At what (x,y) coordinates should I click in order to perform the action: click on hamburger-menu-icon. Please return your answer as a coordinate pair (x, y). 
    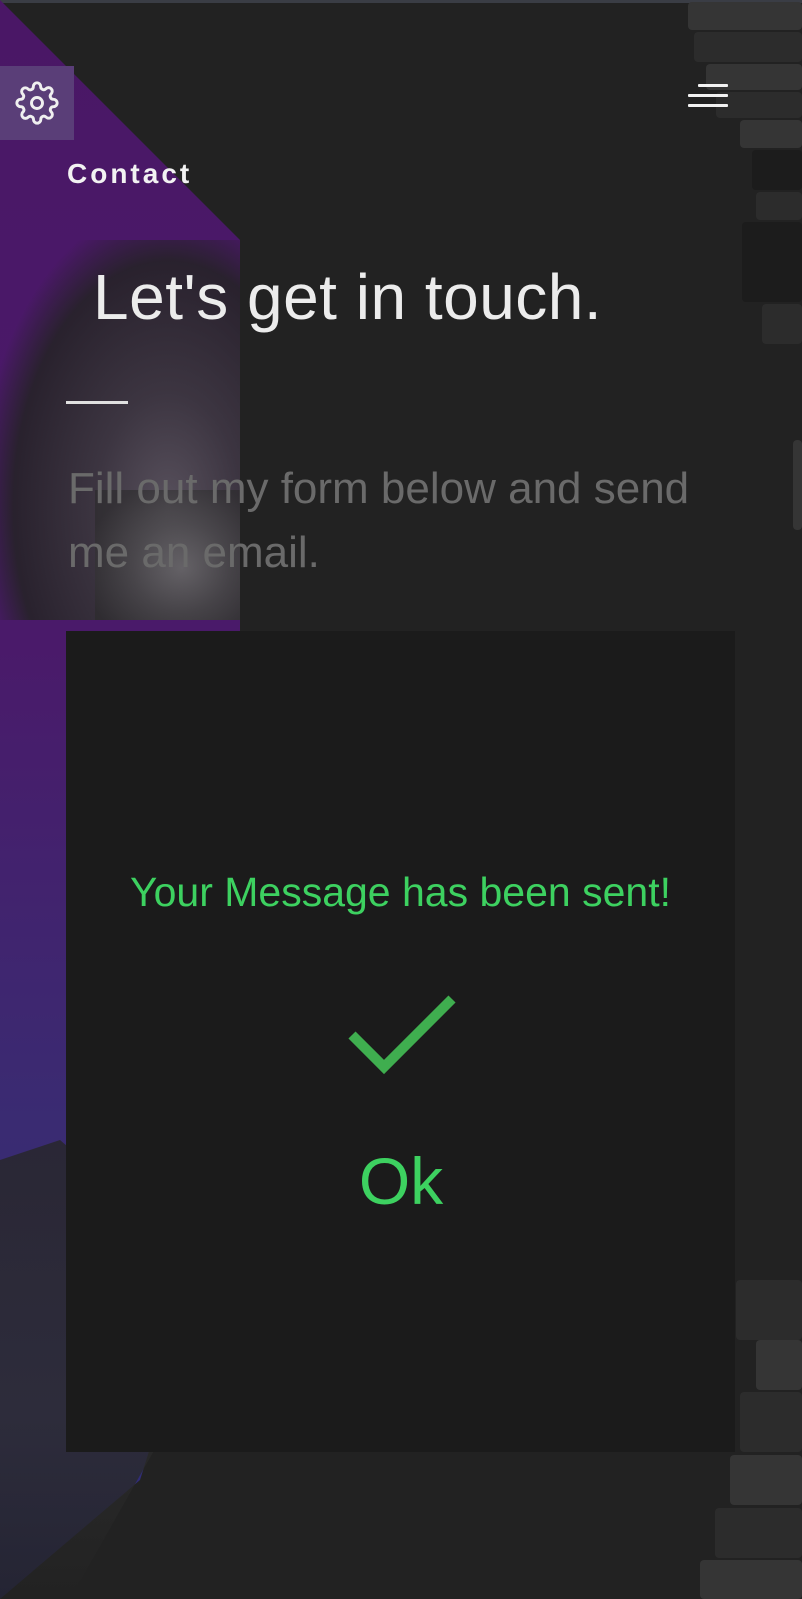
    Looking at the image, I should click on (713, 85).